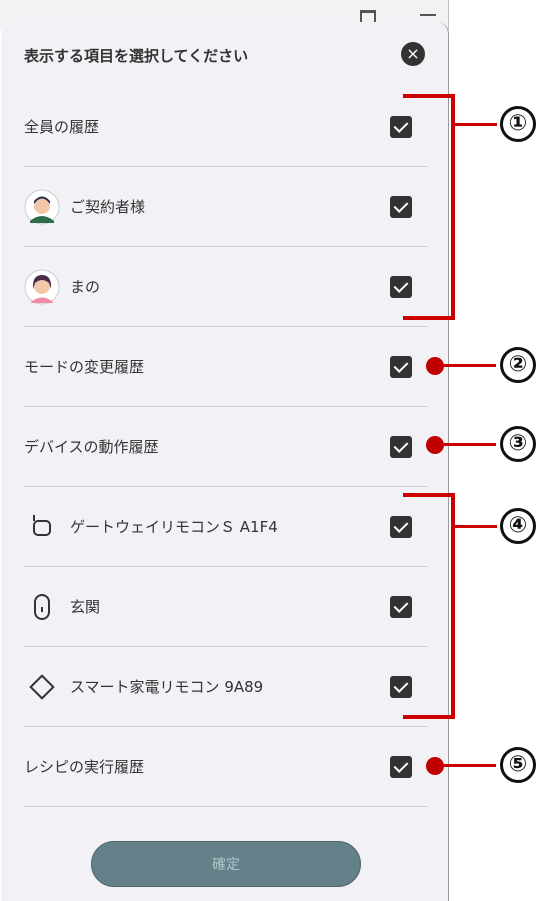 This screenshot has width=544, height=901. I want to click on item-label: 全員の履歴, so click(62, 127).